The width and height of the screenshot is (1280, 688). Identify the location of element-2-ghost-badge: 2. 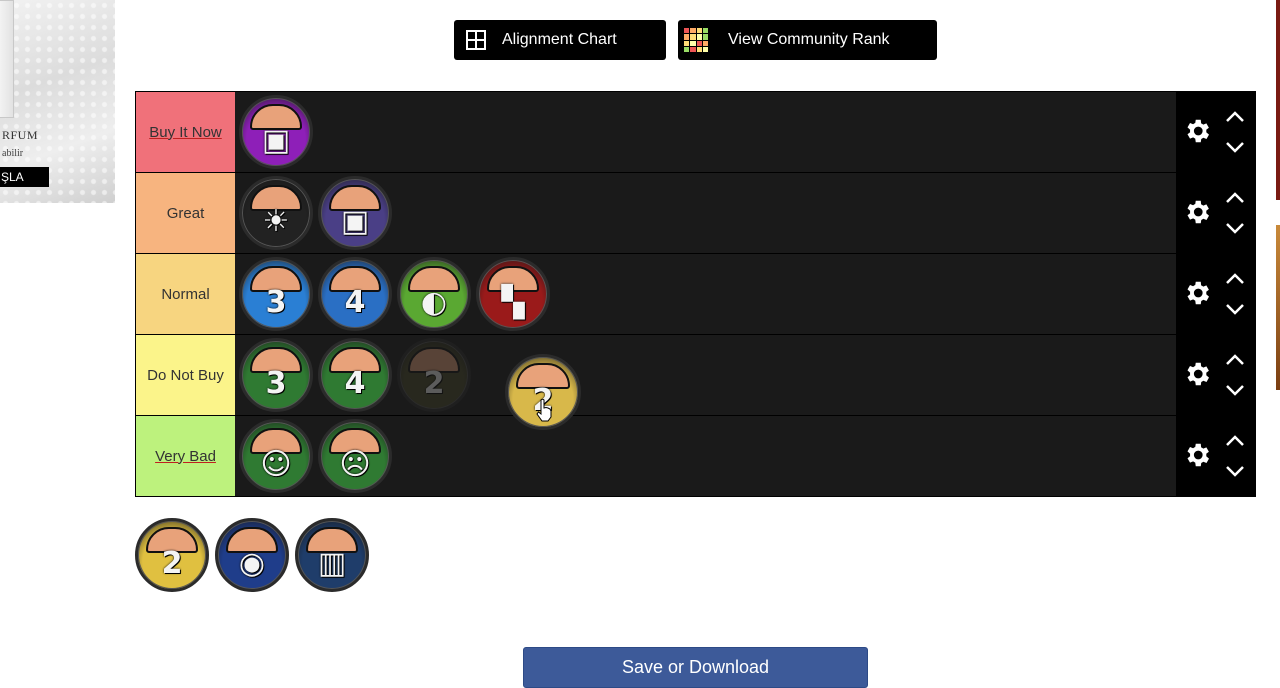
(434, 375).